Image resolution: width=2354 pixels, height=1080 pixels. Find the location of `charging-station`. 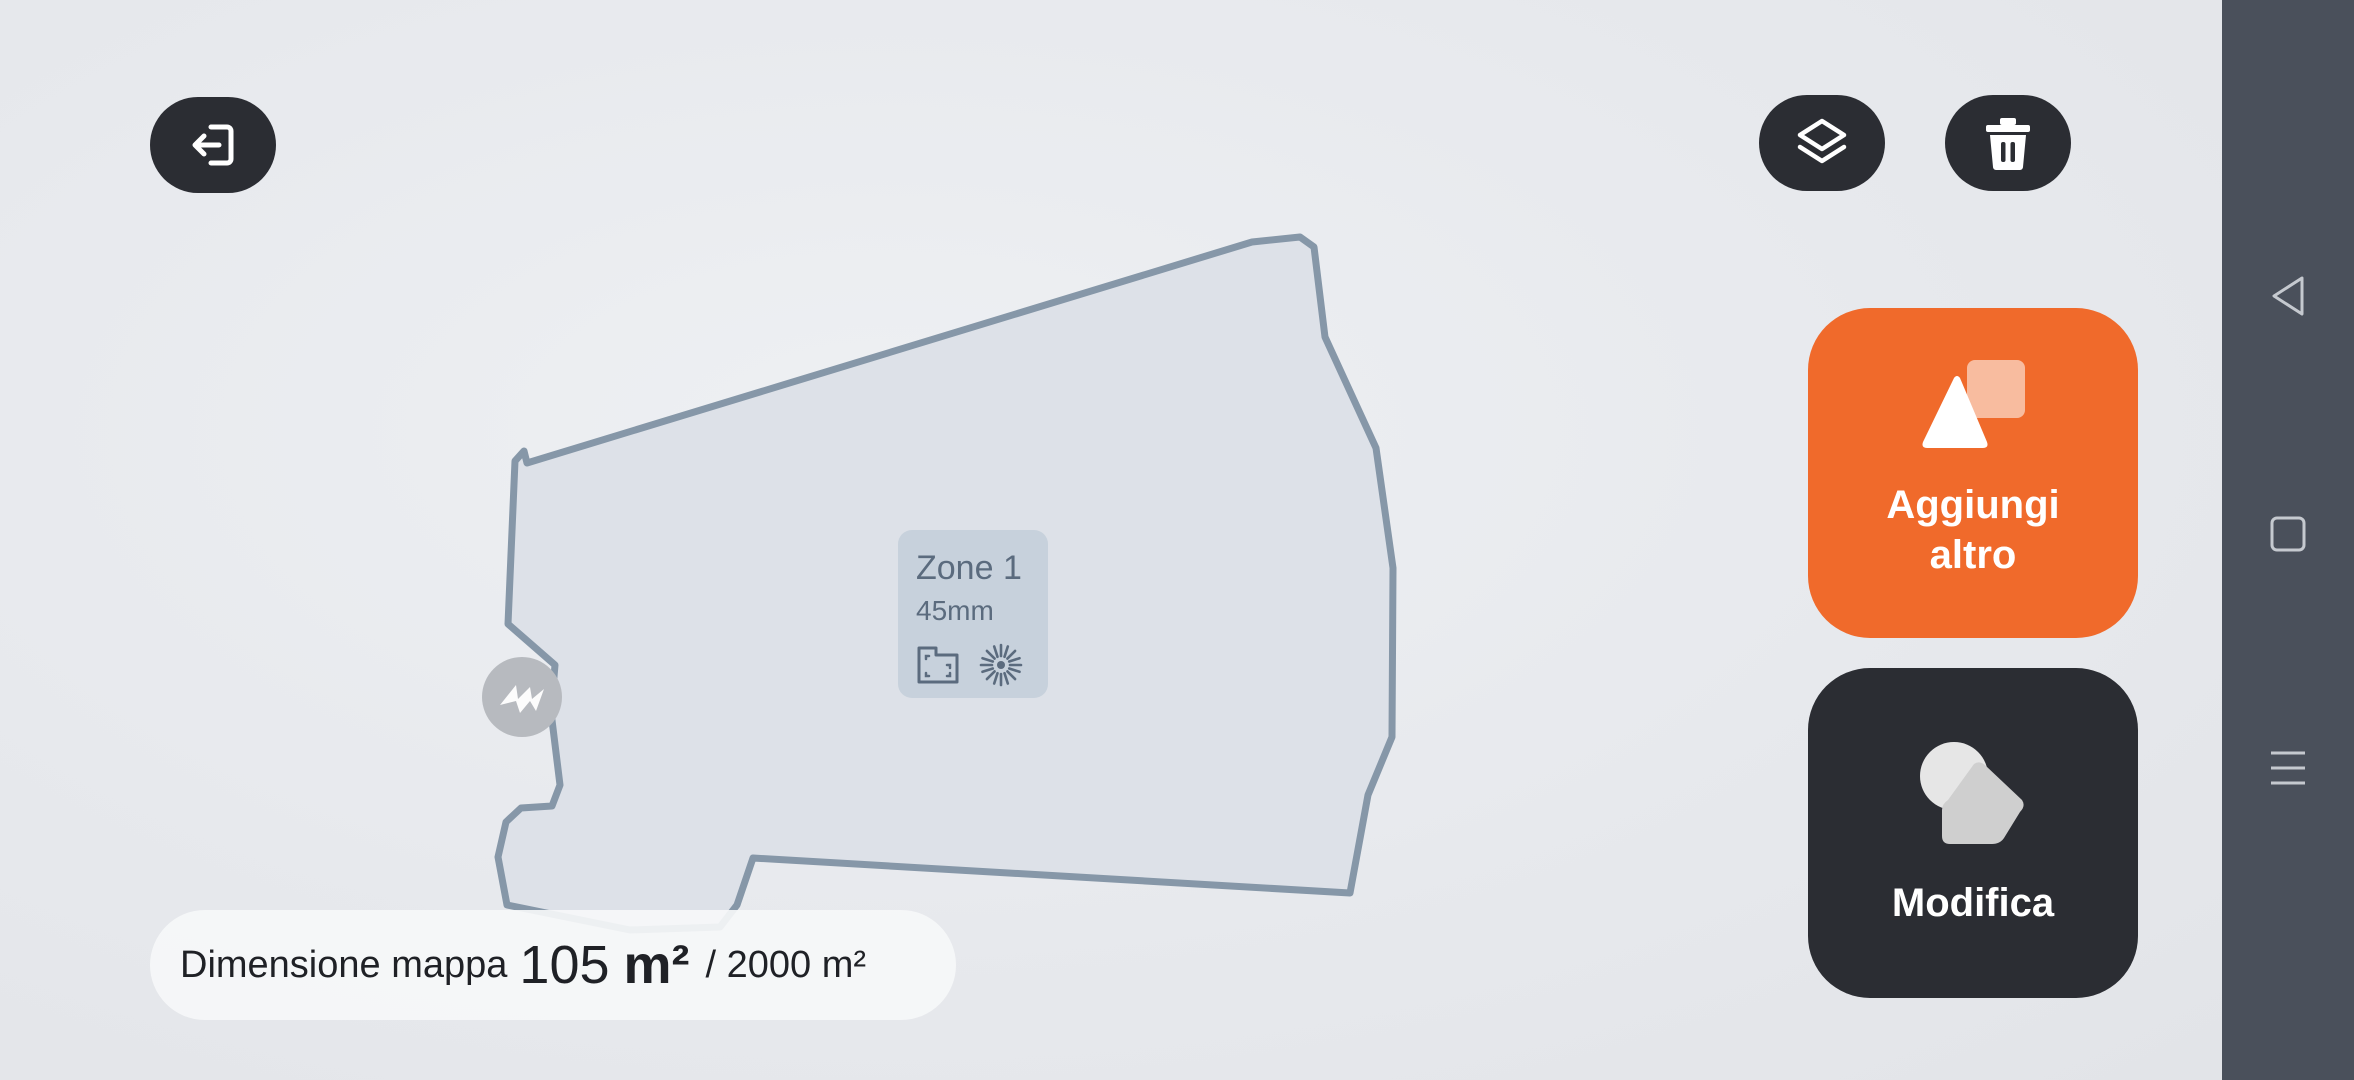

charging-station is located at coordinates (522, 697).